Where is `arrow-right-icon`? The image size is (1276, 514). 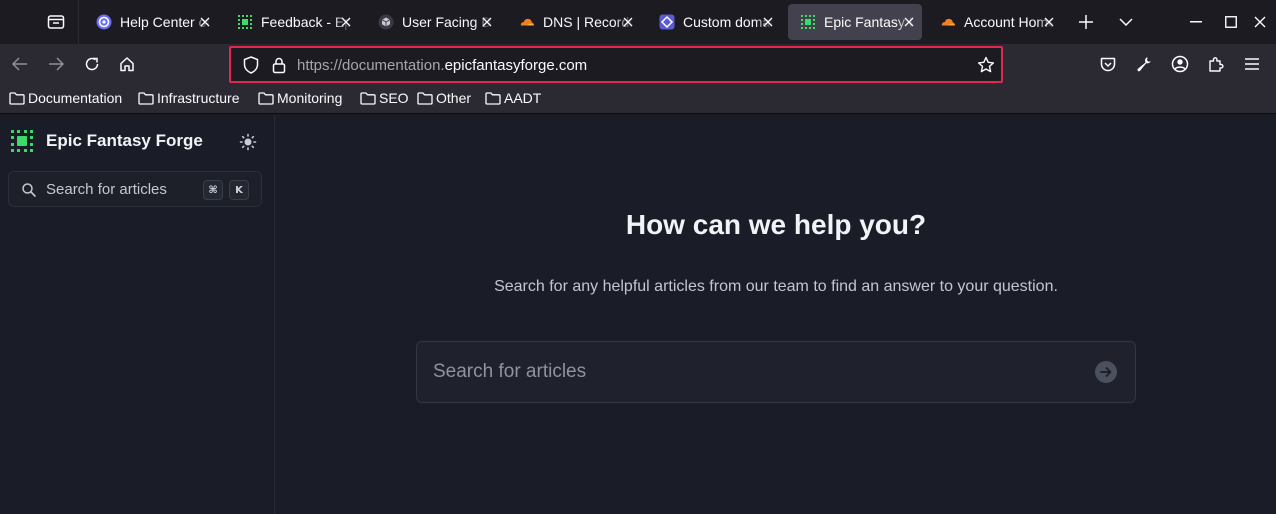 arrow-right-icon is located at coordinates (1106, 372).